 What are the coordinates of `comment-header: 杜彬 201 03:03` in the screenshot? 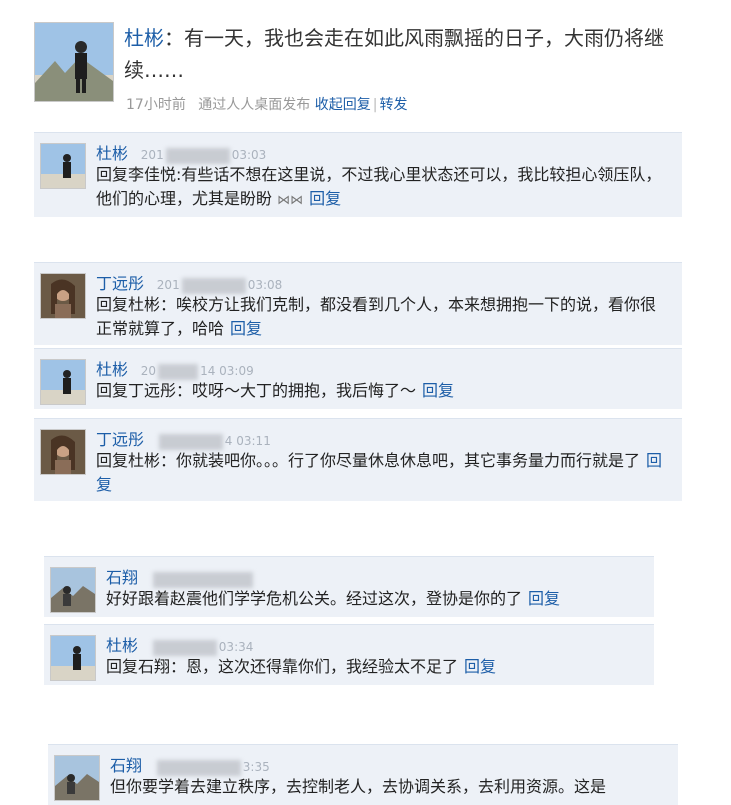 It's located at (181, 152).